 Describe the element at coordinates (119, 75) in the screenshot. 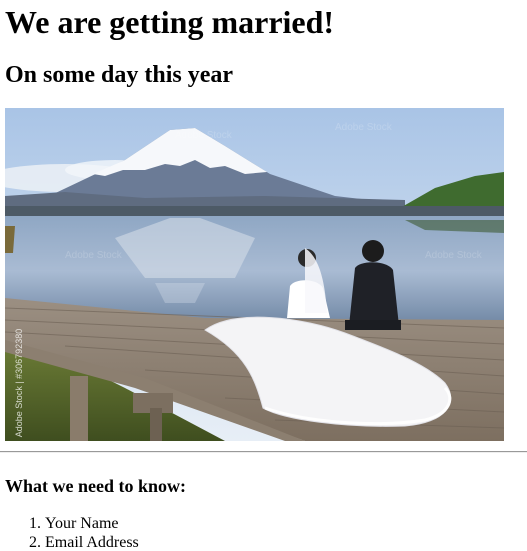

I see `event-date-subtitle: On some day this year` at that location.